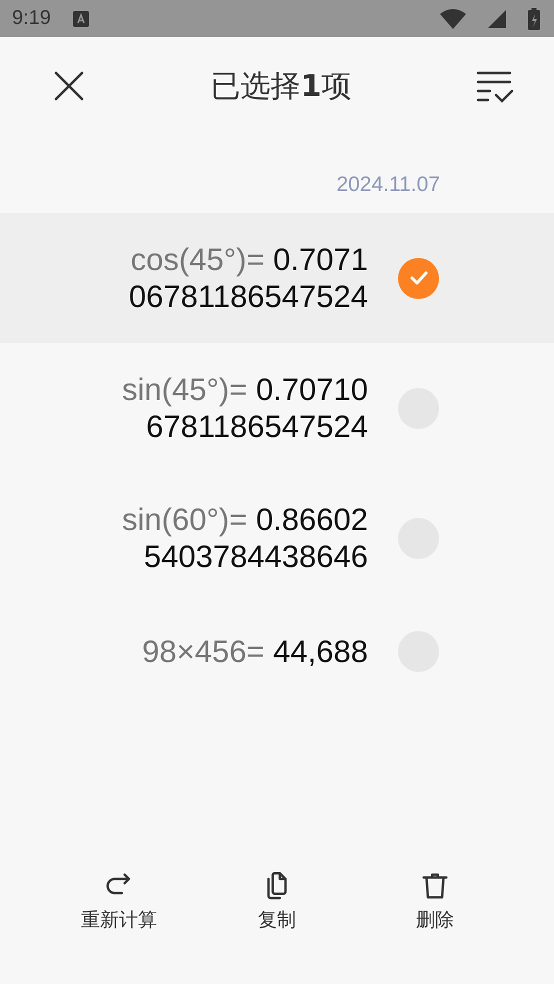 This screenshot has width=554, height=984. I want to click on select-checkbox, so click(418, 278).